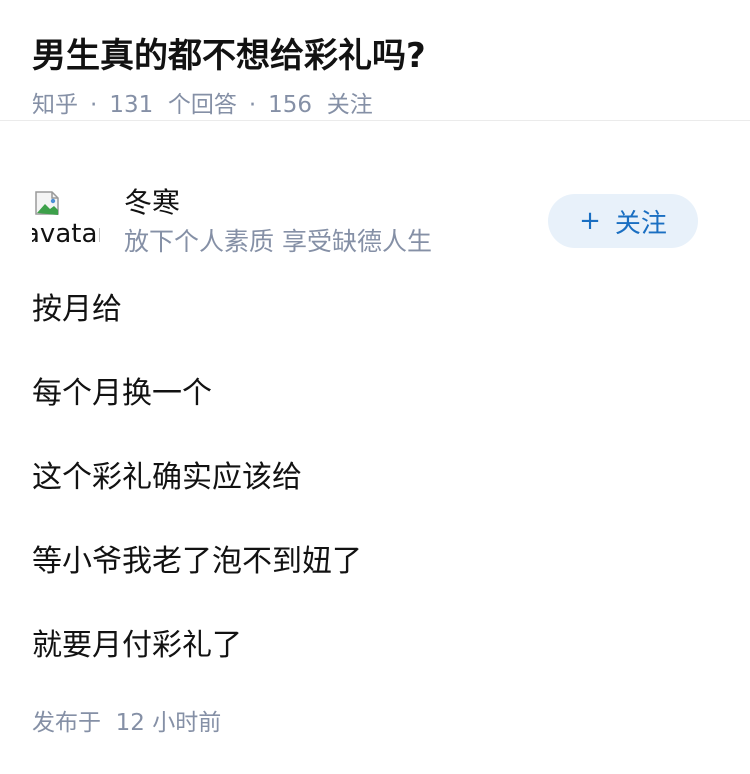 The width and height of the screenshot is (750, 774). I want to click on answer-line: 这个彩礼确实应该给, so click(167, 477).